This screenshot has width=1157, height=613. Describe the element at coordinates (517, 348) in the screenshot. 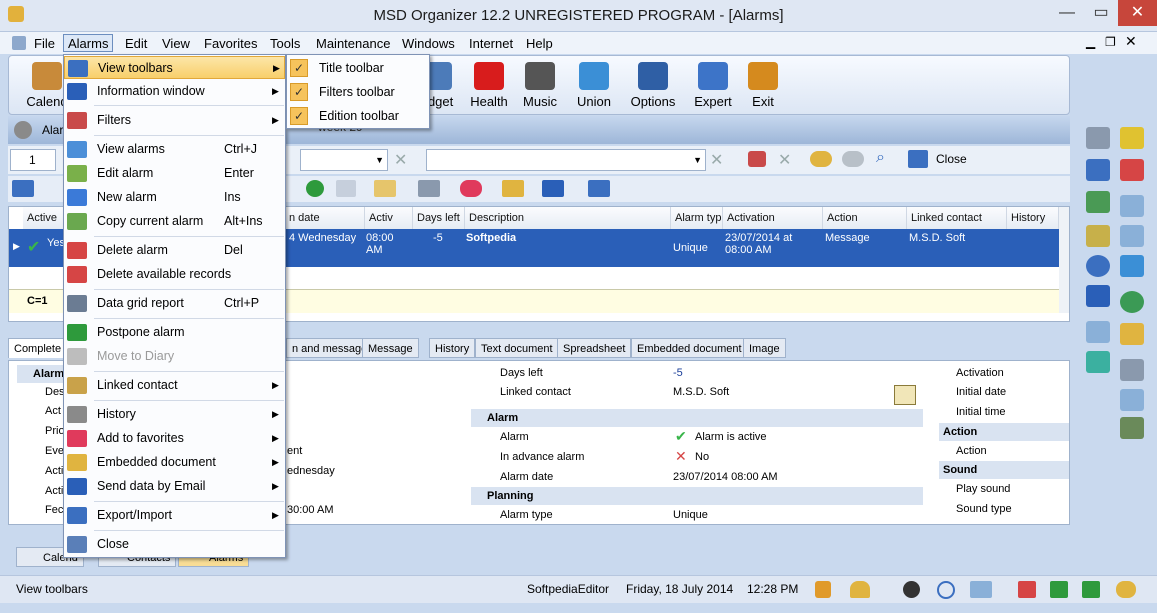

I see `tab-text-document: Text document` at that location.